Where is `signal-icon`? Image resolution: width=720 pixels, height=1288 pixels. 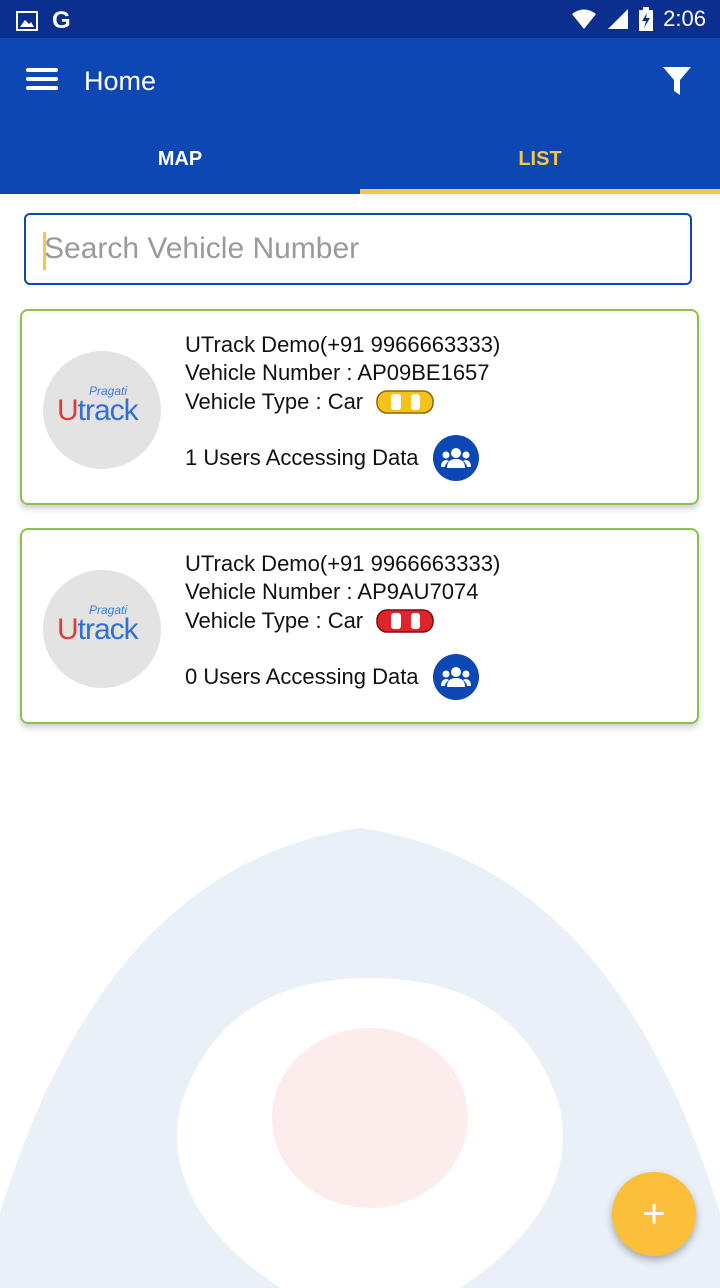
signal-icon is located at coordinates (618, 19).